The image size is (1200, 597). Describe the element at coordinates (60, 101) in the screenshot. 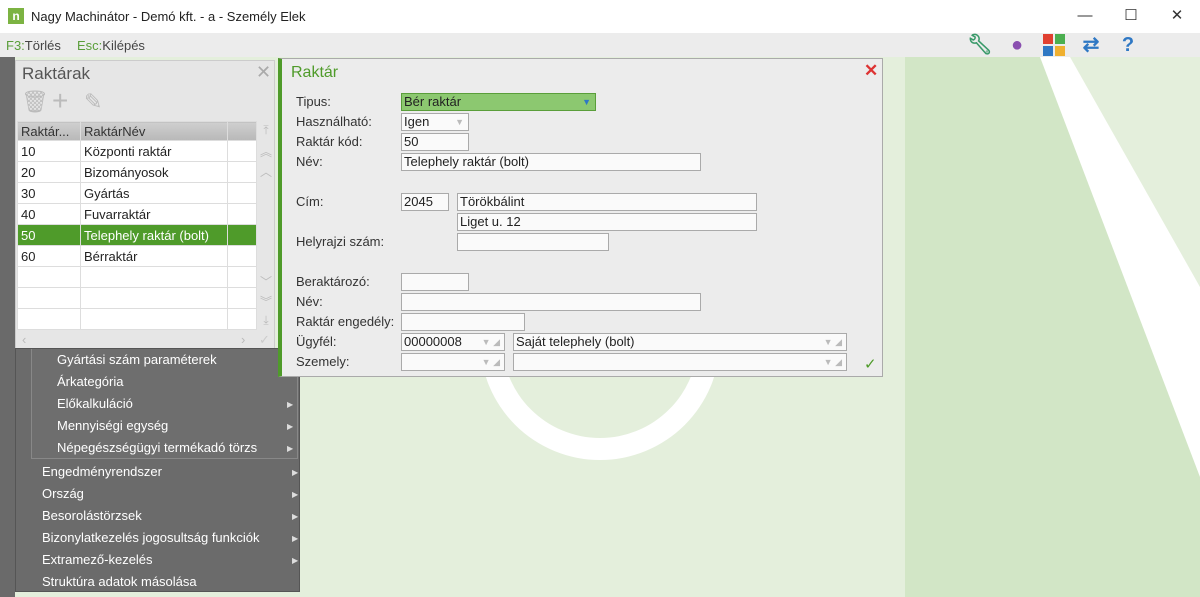

I see `add-icon: +` at that location.